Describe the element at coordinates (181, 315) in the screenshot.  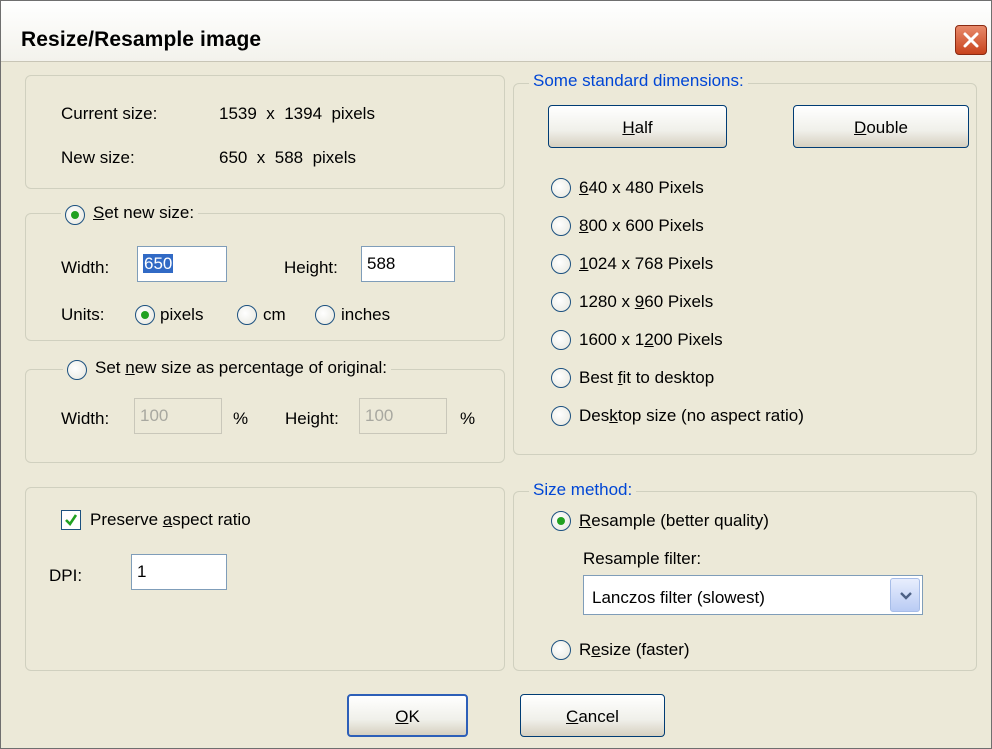
I see `unit-pixels-label: pixels` at that location.